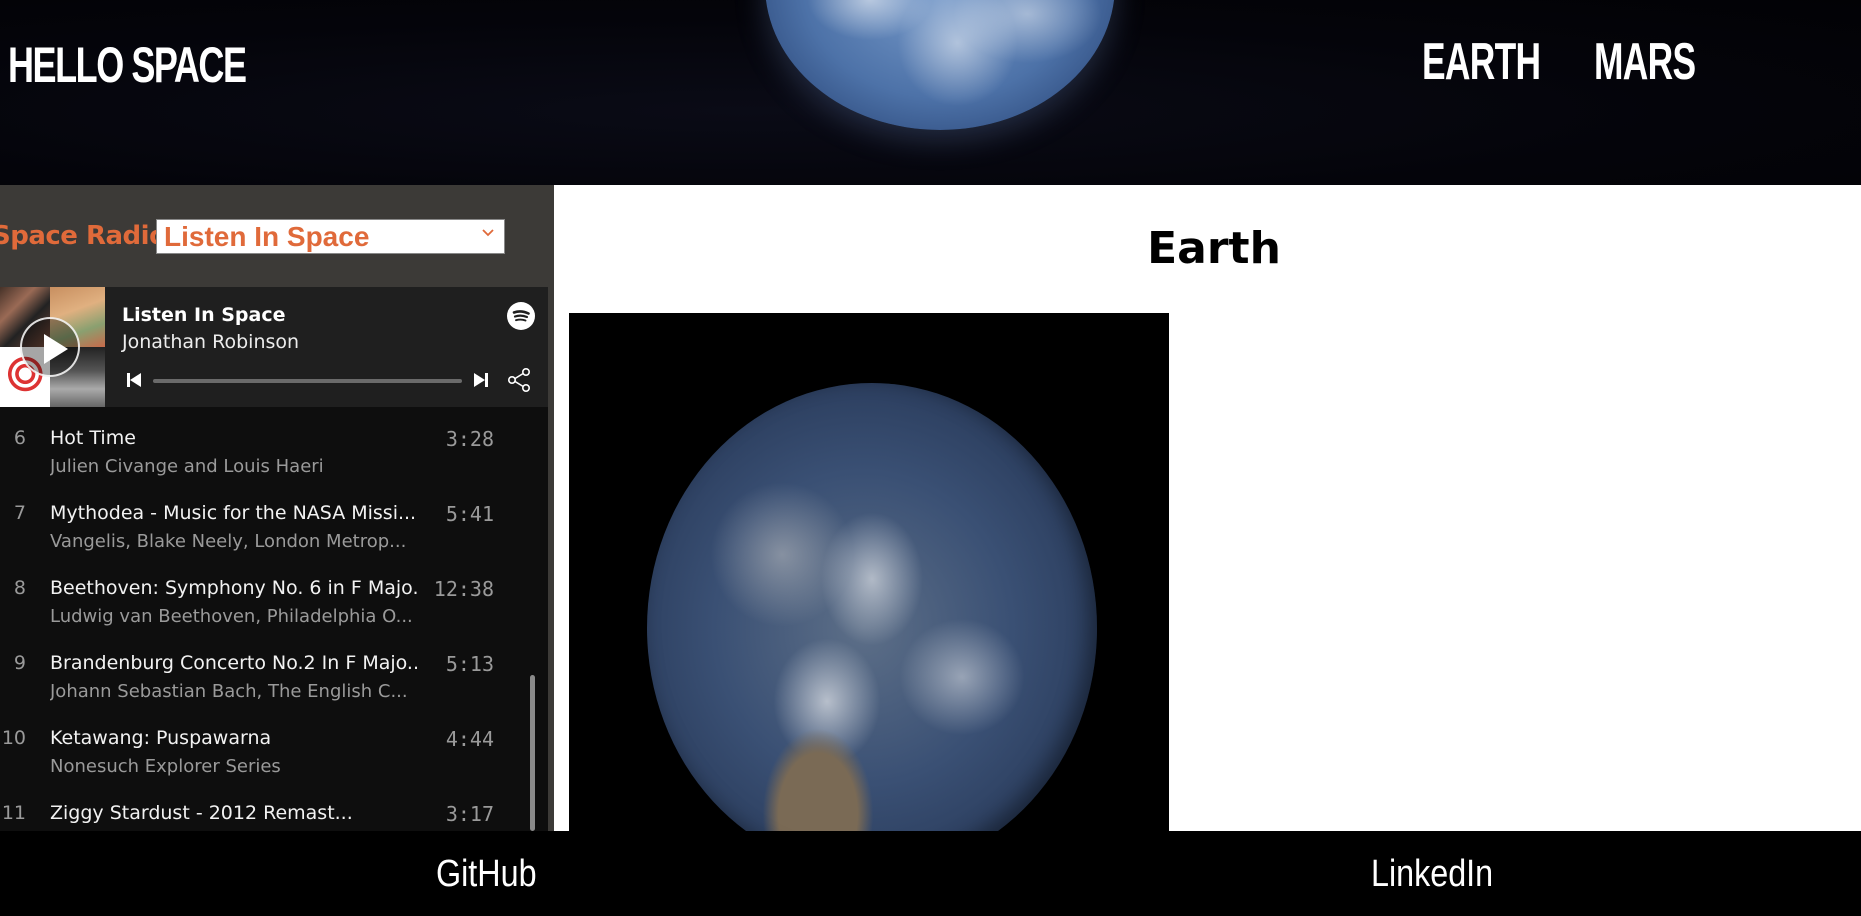 This screenshot has width=1861, height=916. I want to click on earth-globe-image, so click(872, 607).